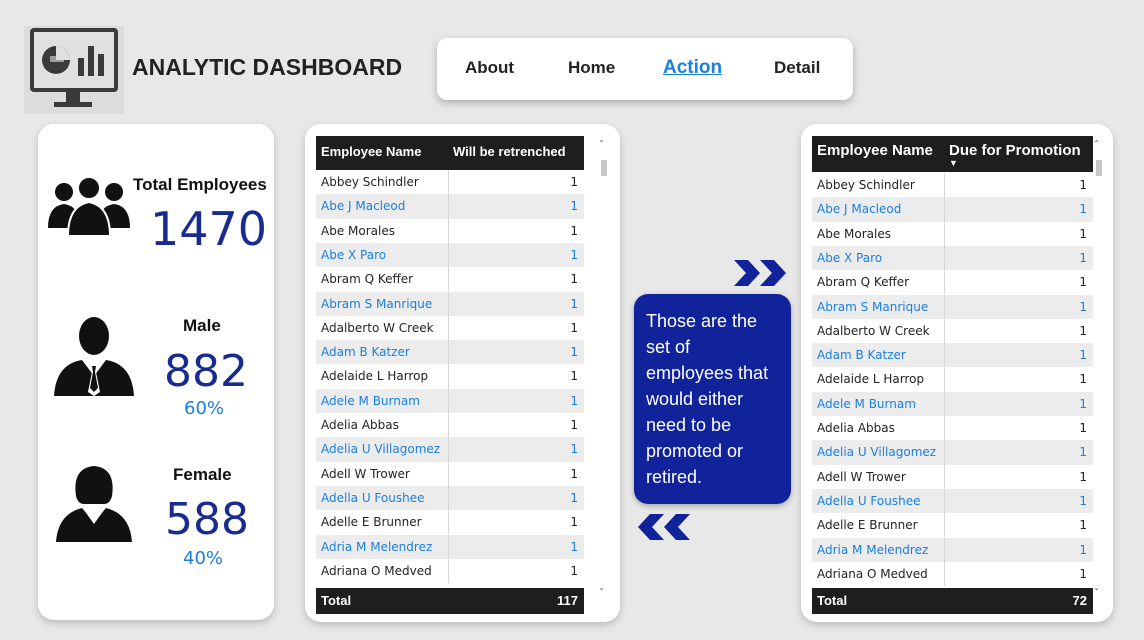 The height and width of the screenshot is (640, 1144). I want to click on nav-bar: About Home Action Detail, so click(645, 69).